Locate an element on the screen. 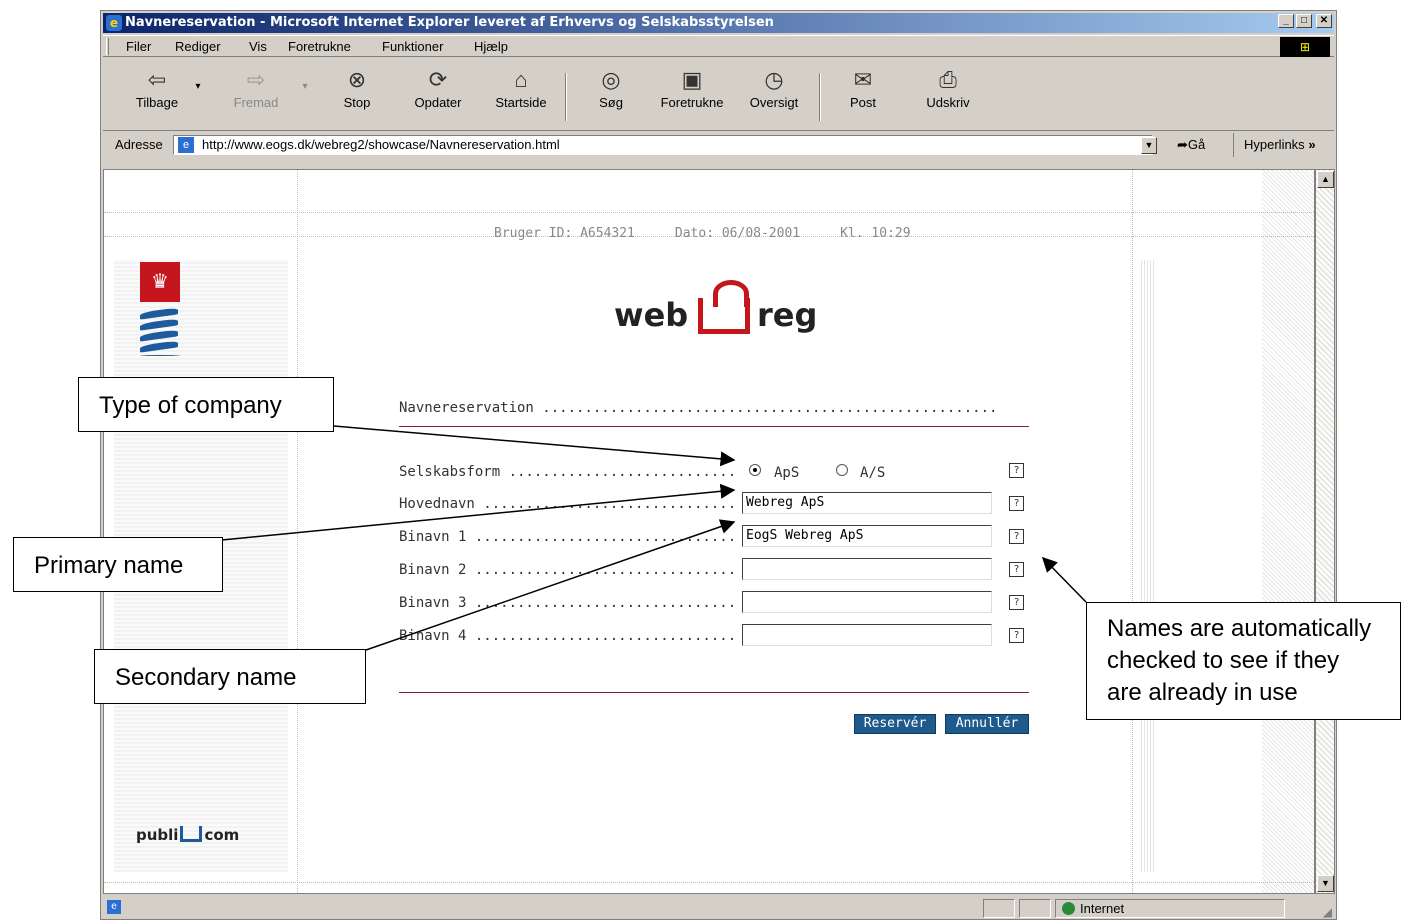 The height and width of the screenshot is (922, 1401). callout-type-of-company: Type of company is located at coordinates (206, 404).